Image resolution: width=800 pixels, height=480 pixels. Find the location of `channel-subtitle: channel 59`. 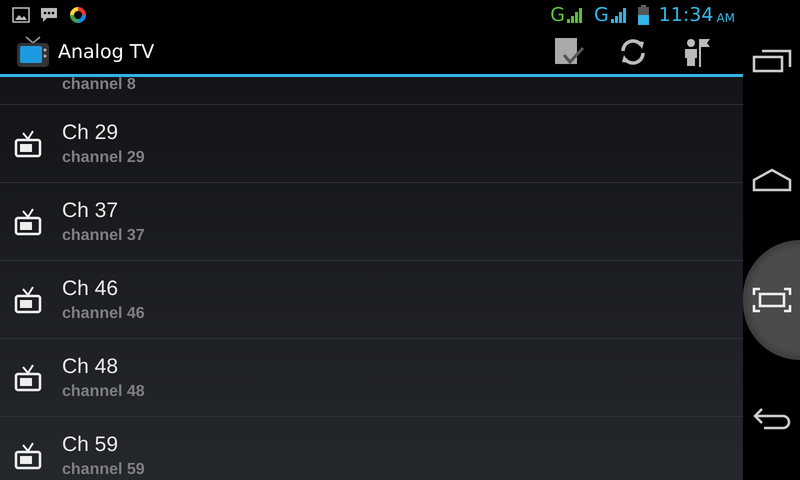

channel-subtitle: channel 59 is located at coordinates (103, 469).